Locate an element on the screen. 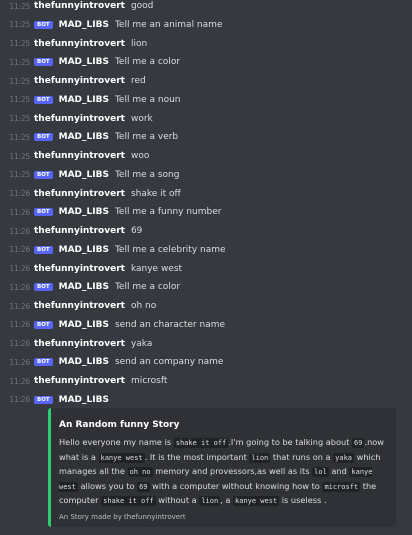 This screenshot has height=535, width=412. message-row: 11:26 thefunnyintrovert microsft is located at coordinates (206, 381).